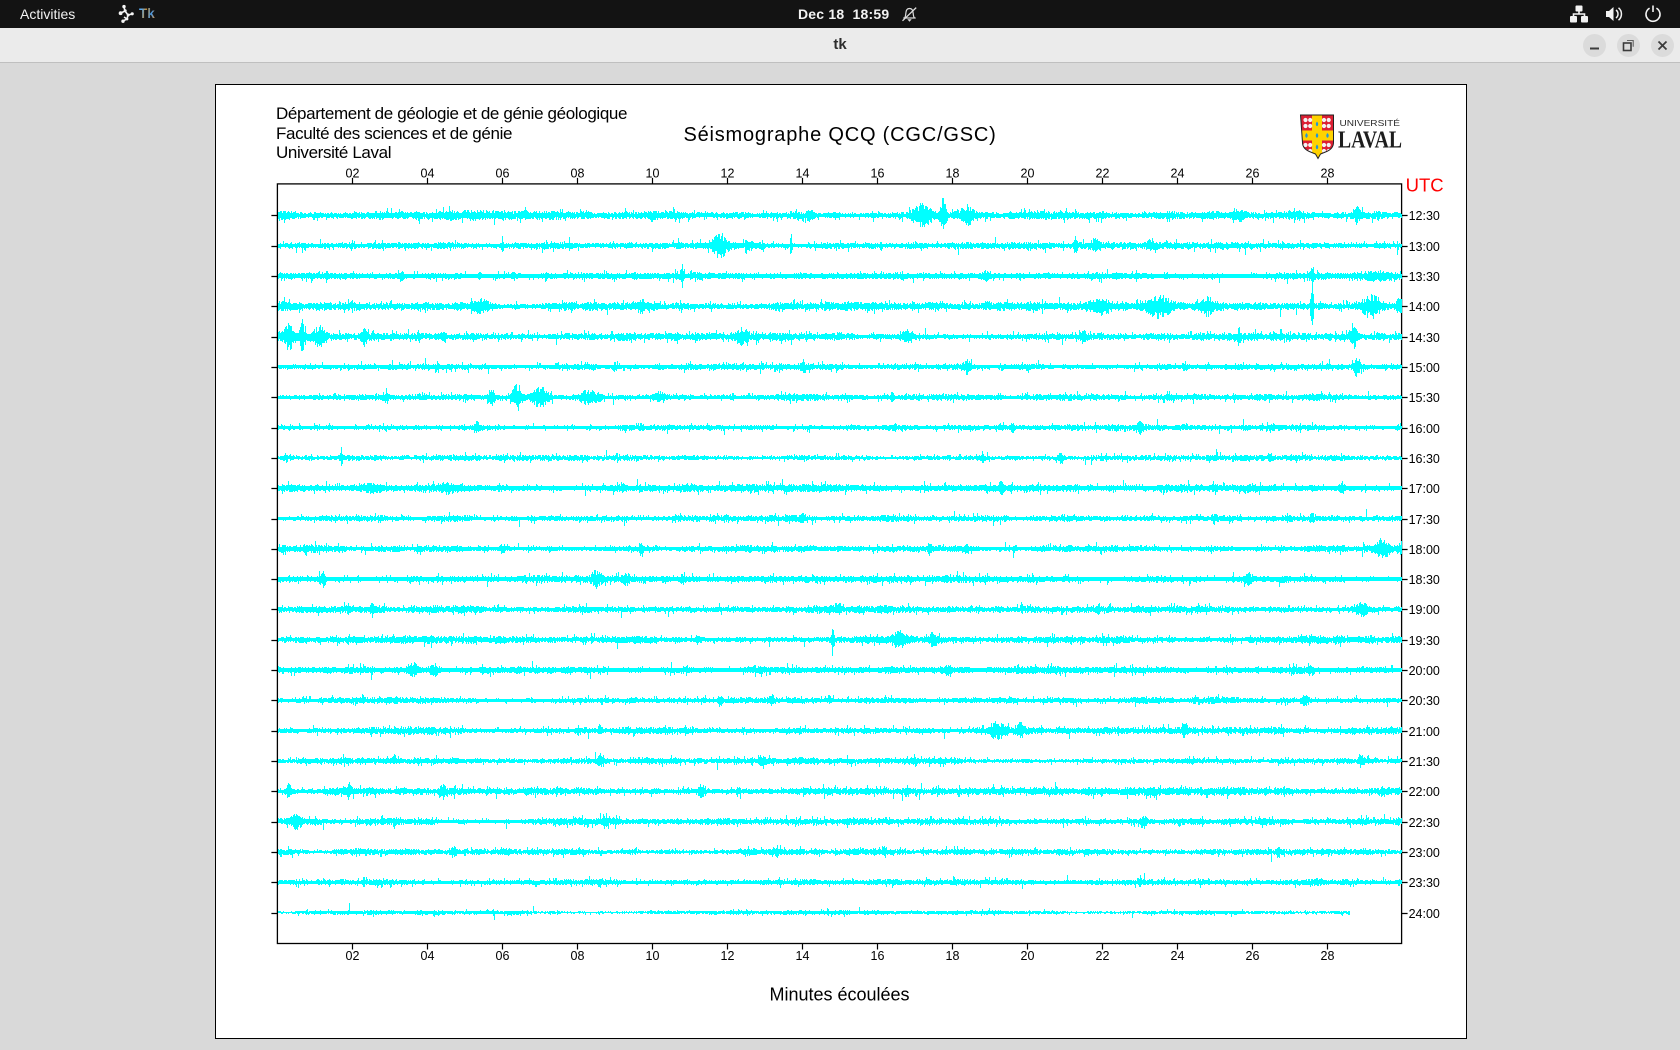 This screenshot has height=1050, width=1680. I want to click on svg-text: 23:00, so click(1424, 853).